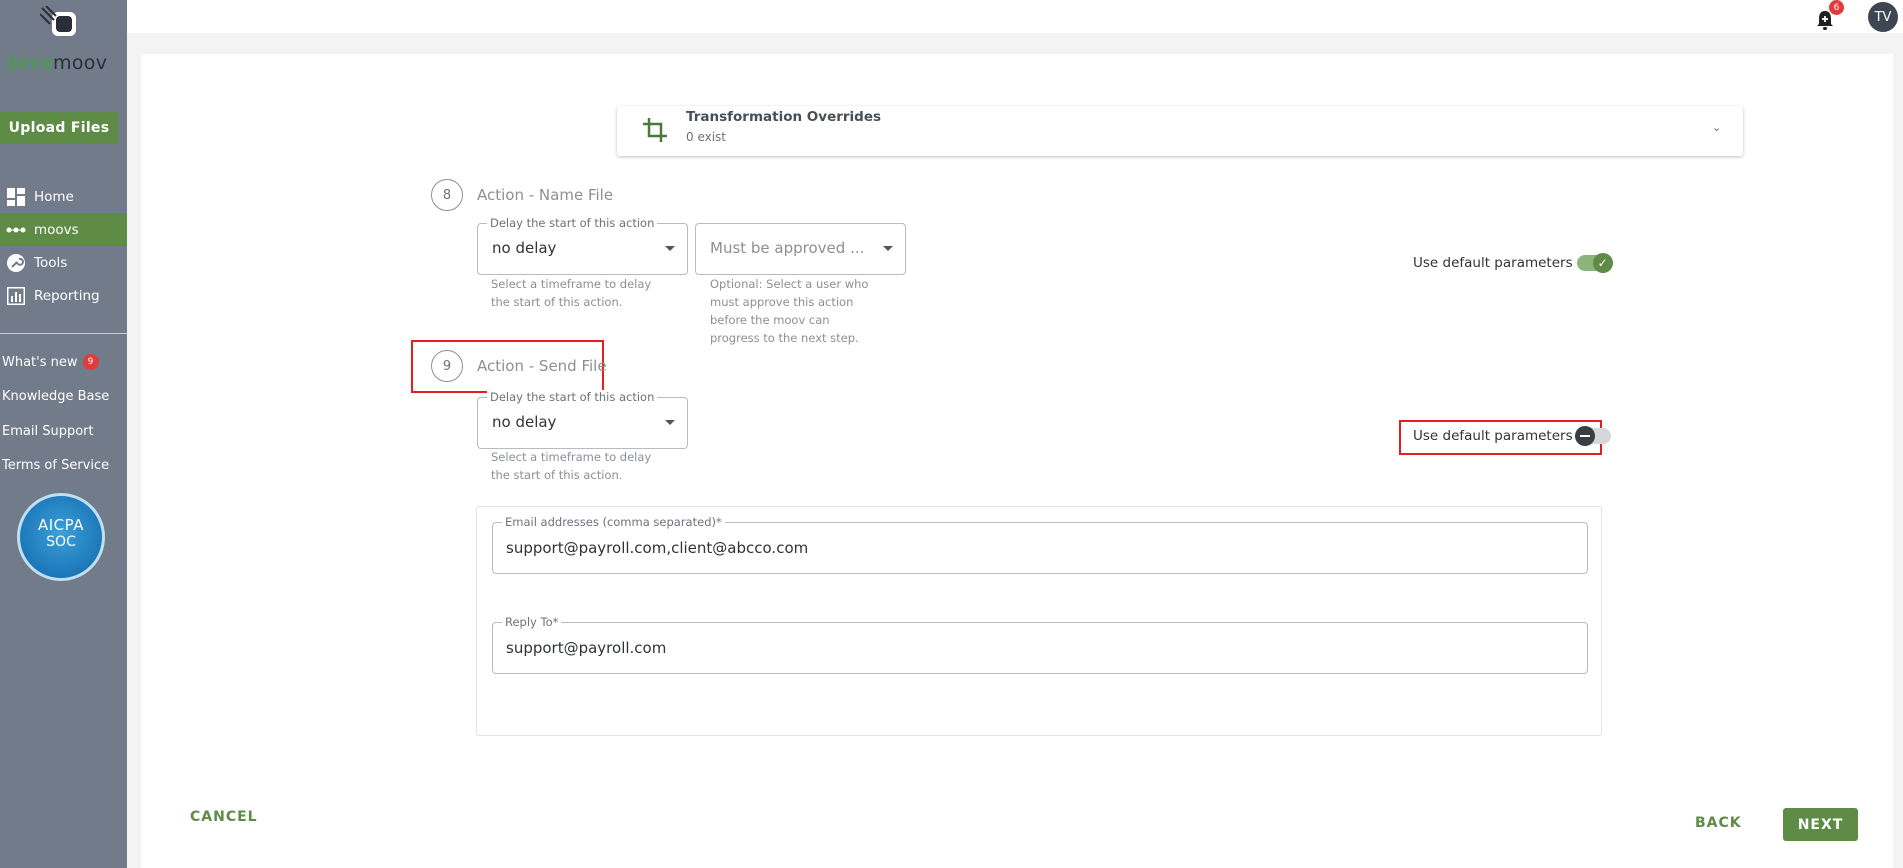  Describe the element at coordinates (54, 196) in the screenshot. I see `sidebar-item-label: Home` at that location.